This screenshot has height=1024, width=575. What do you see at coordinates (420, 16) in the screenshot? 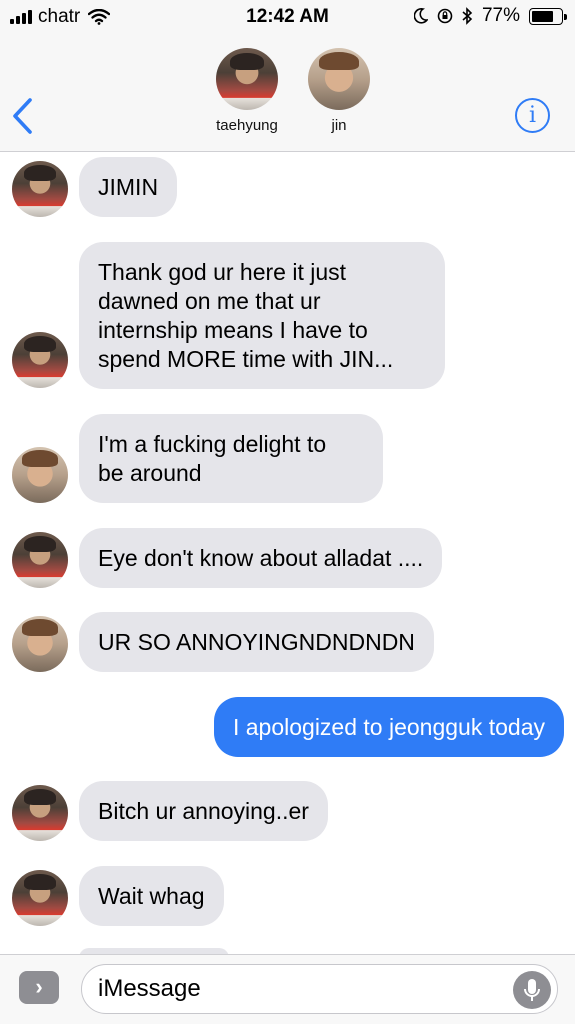
I see `do-not-disturb-icon` at bounding box center [420, 16].